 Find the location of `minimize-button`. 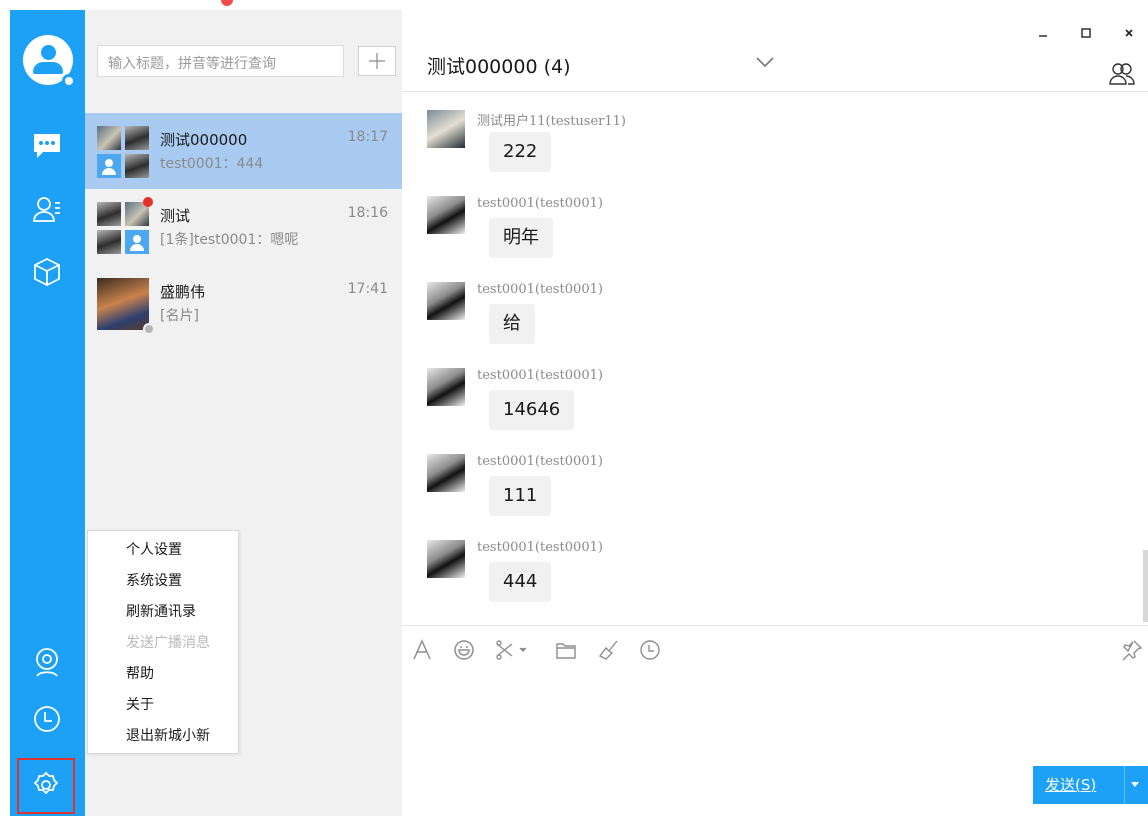

minimize-button is located at coordinates (1043, 33).